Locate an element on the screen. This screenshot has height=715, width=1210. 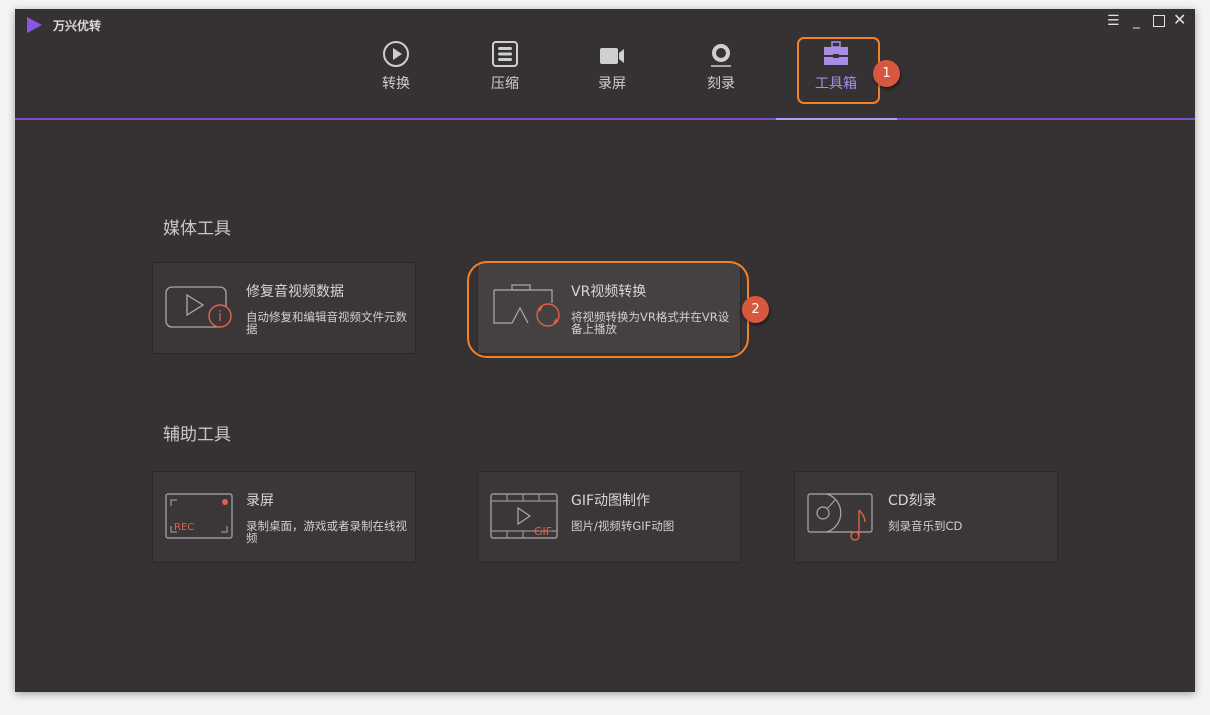
card-title: CD刻录 is located at coordinates (912, 501).